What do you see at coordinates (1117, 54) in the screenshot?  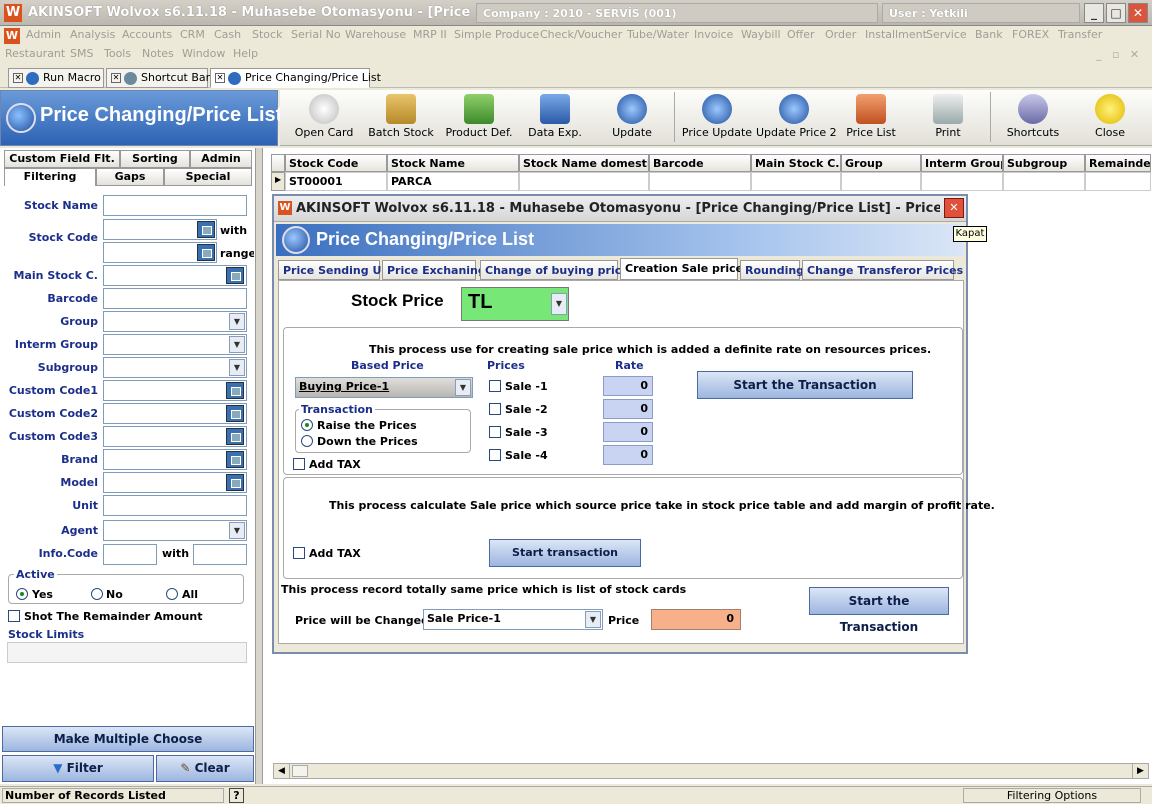 I see `mdi-controls: _ ▫ ✕` at bounding box center [1117, 54].